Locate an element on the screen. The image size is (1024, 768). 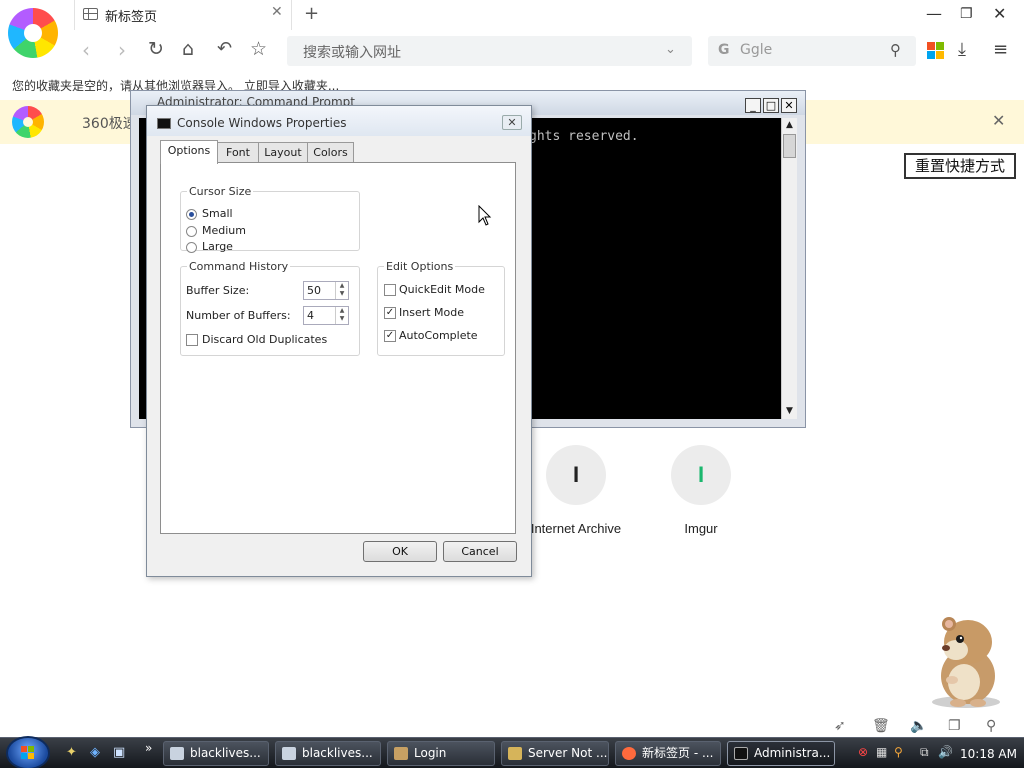
scroll-up-arrow-icon: ▲ is located at coordinates (789, 125).